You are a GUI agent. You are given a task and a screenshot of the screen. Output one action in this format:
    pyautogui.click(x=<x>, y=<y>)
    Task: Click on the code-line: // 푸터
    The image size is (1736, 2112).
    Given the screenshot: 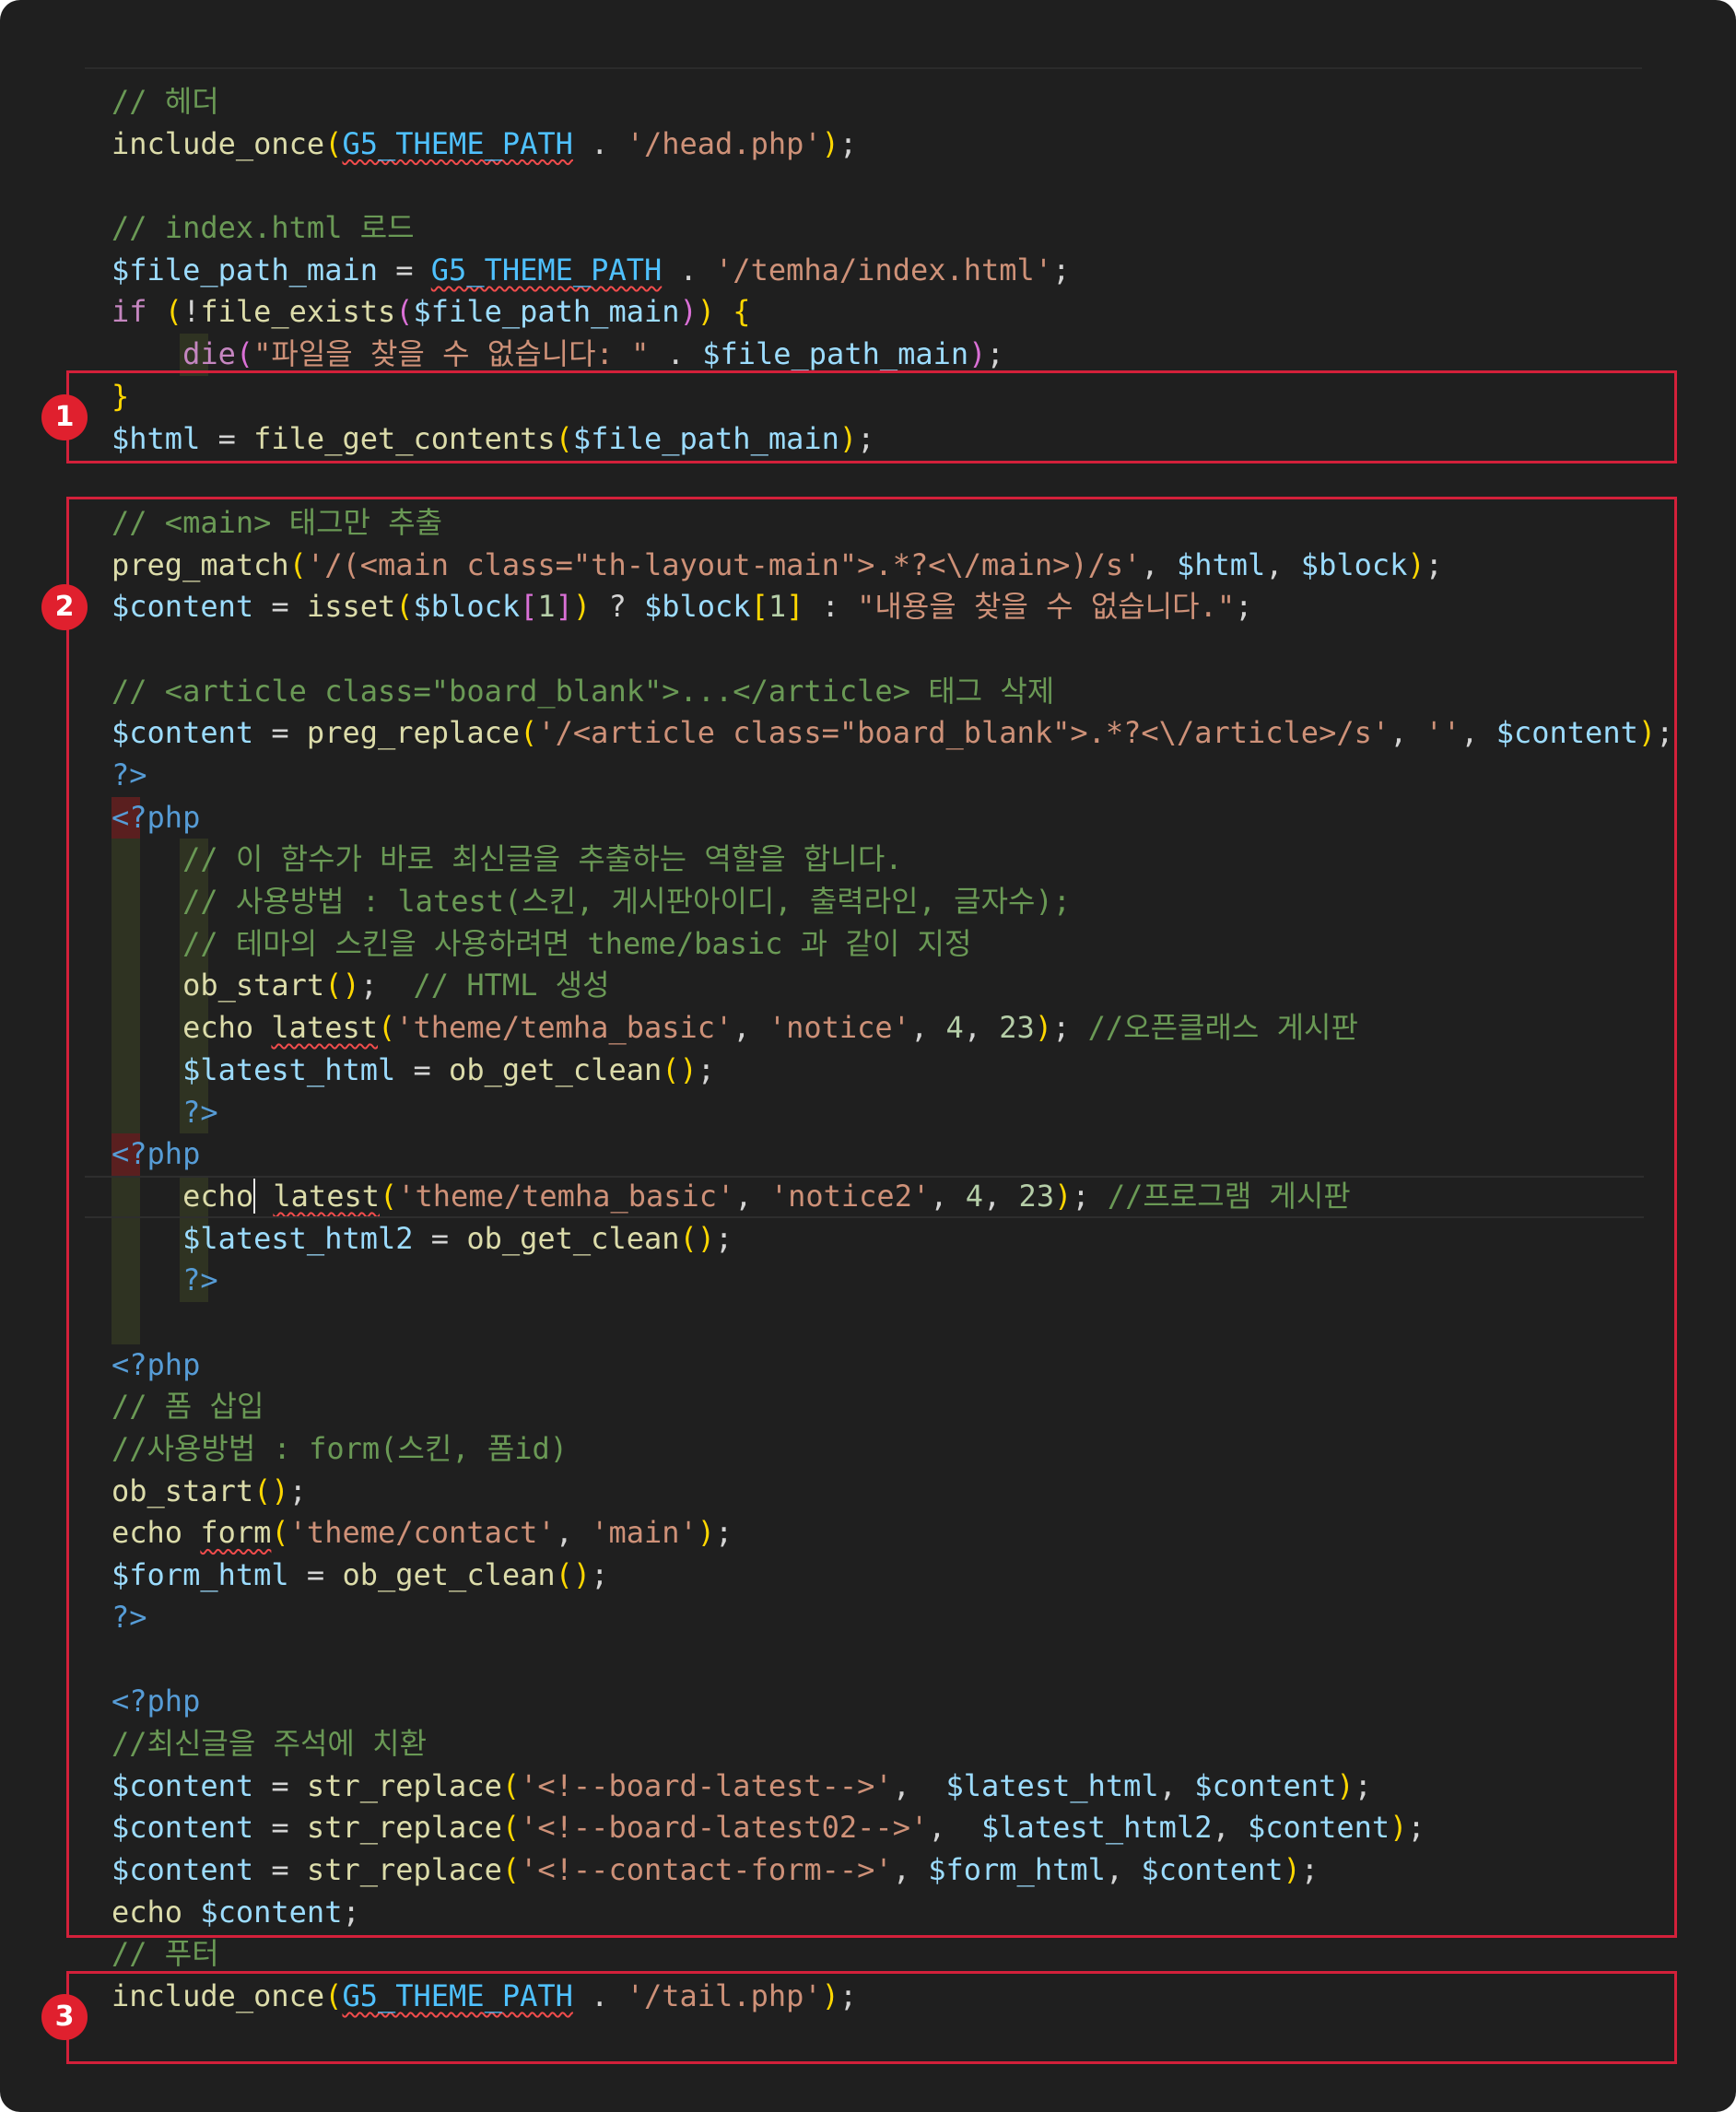 What is the action you would take?
    pyautogui.click(x=868, y=1954)
    